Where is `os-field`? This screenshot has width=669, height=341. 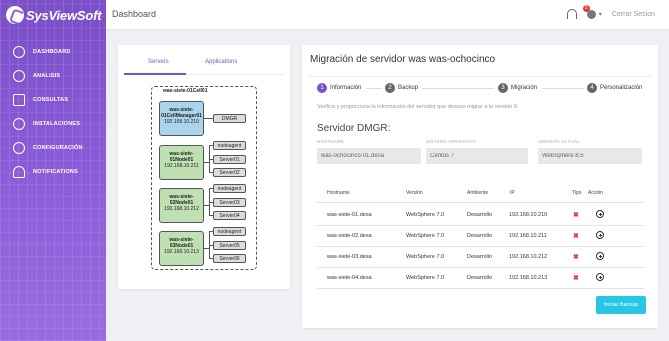 os-field is located at coordinates (477, 156).